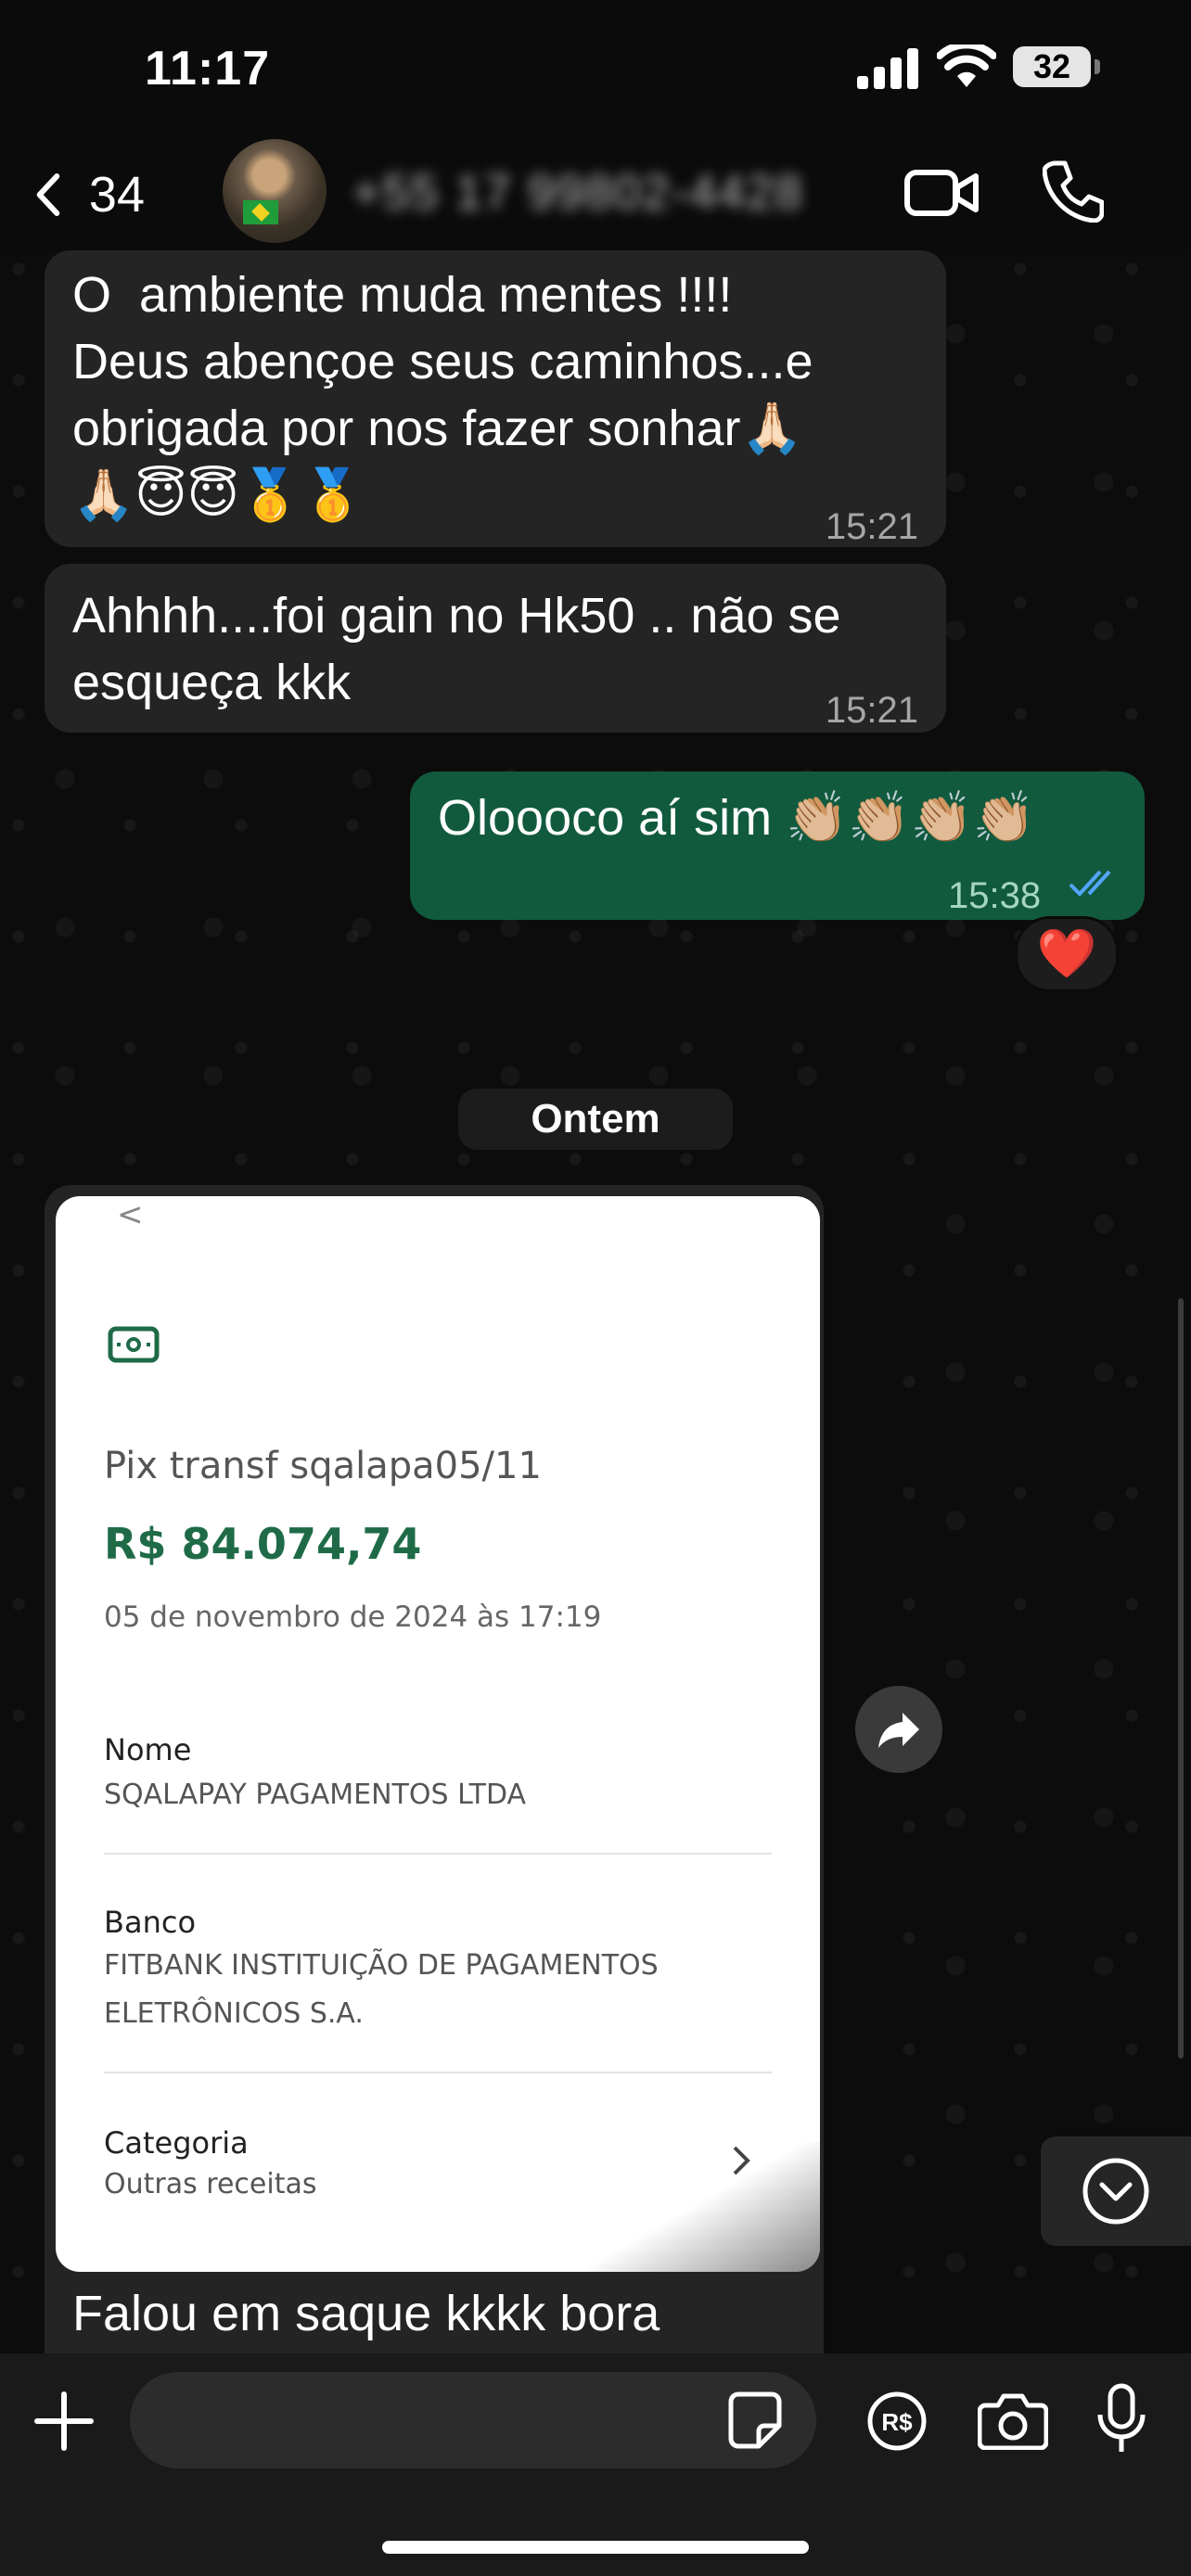 This screenshot has width=1191, height=2576. What do you see at coordinates (48, 194) in the screenshot?
I see `back-chevron-icon` at bounding box center [48, 194].